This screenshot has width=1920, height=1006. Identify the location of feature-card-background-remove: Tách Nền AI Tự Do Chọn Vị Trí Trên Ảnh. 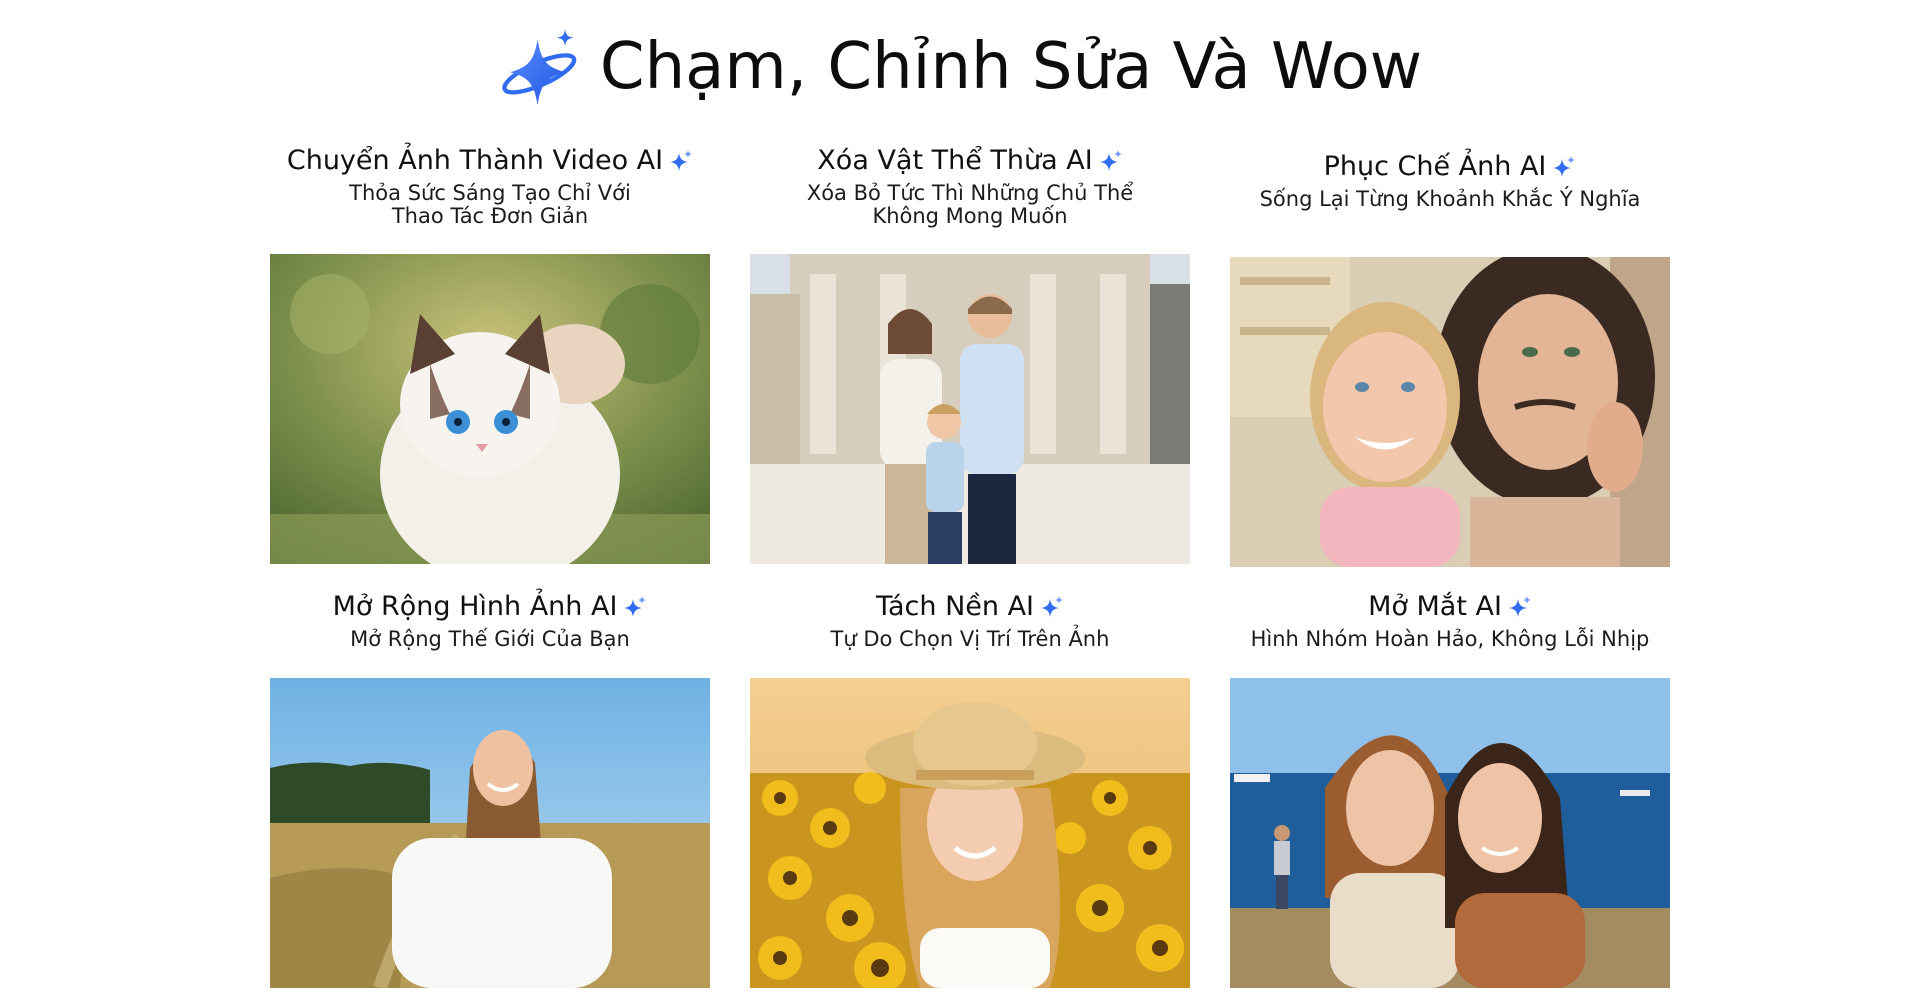
(970, 620).